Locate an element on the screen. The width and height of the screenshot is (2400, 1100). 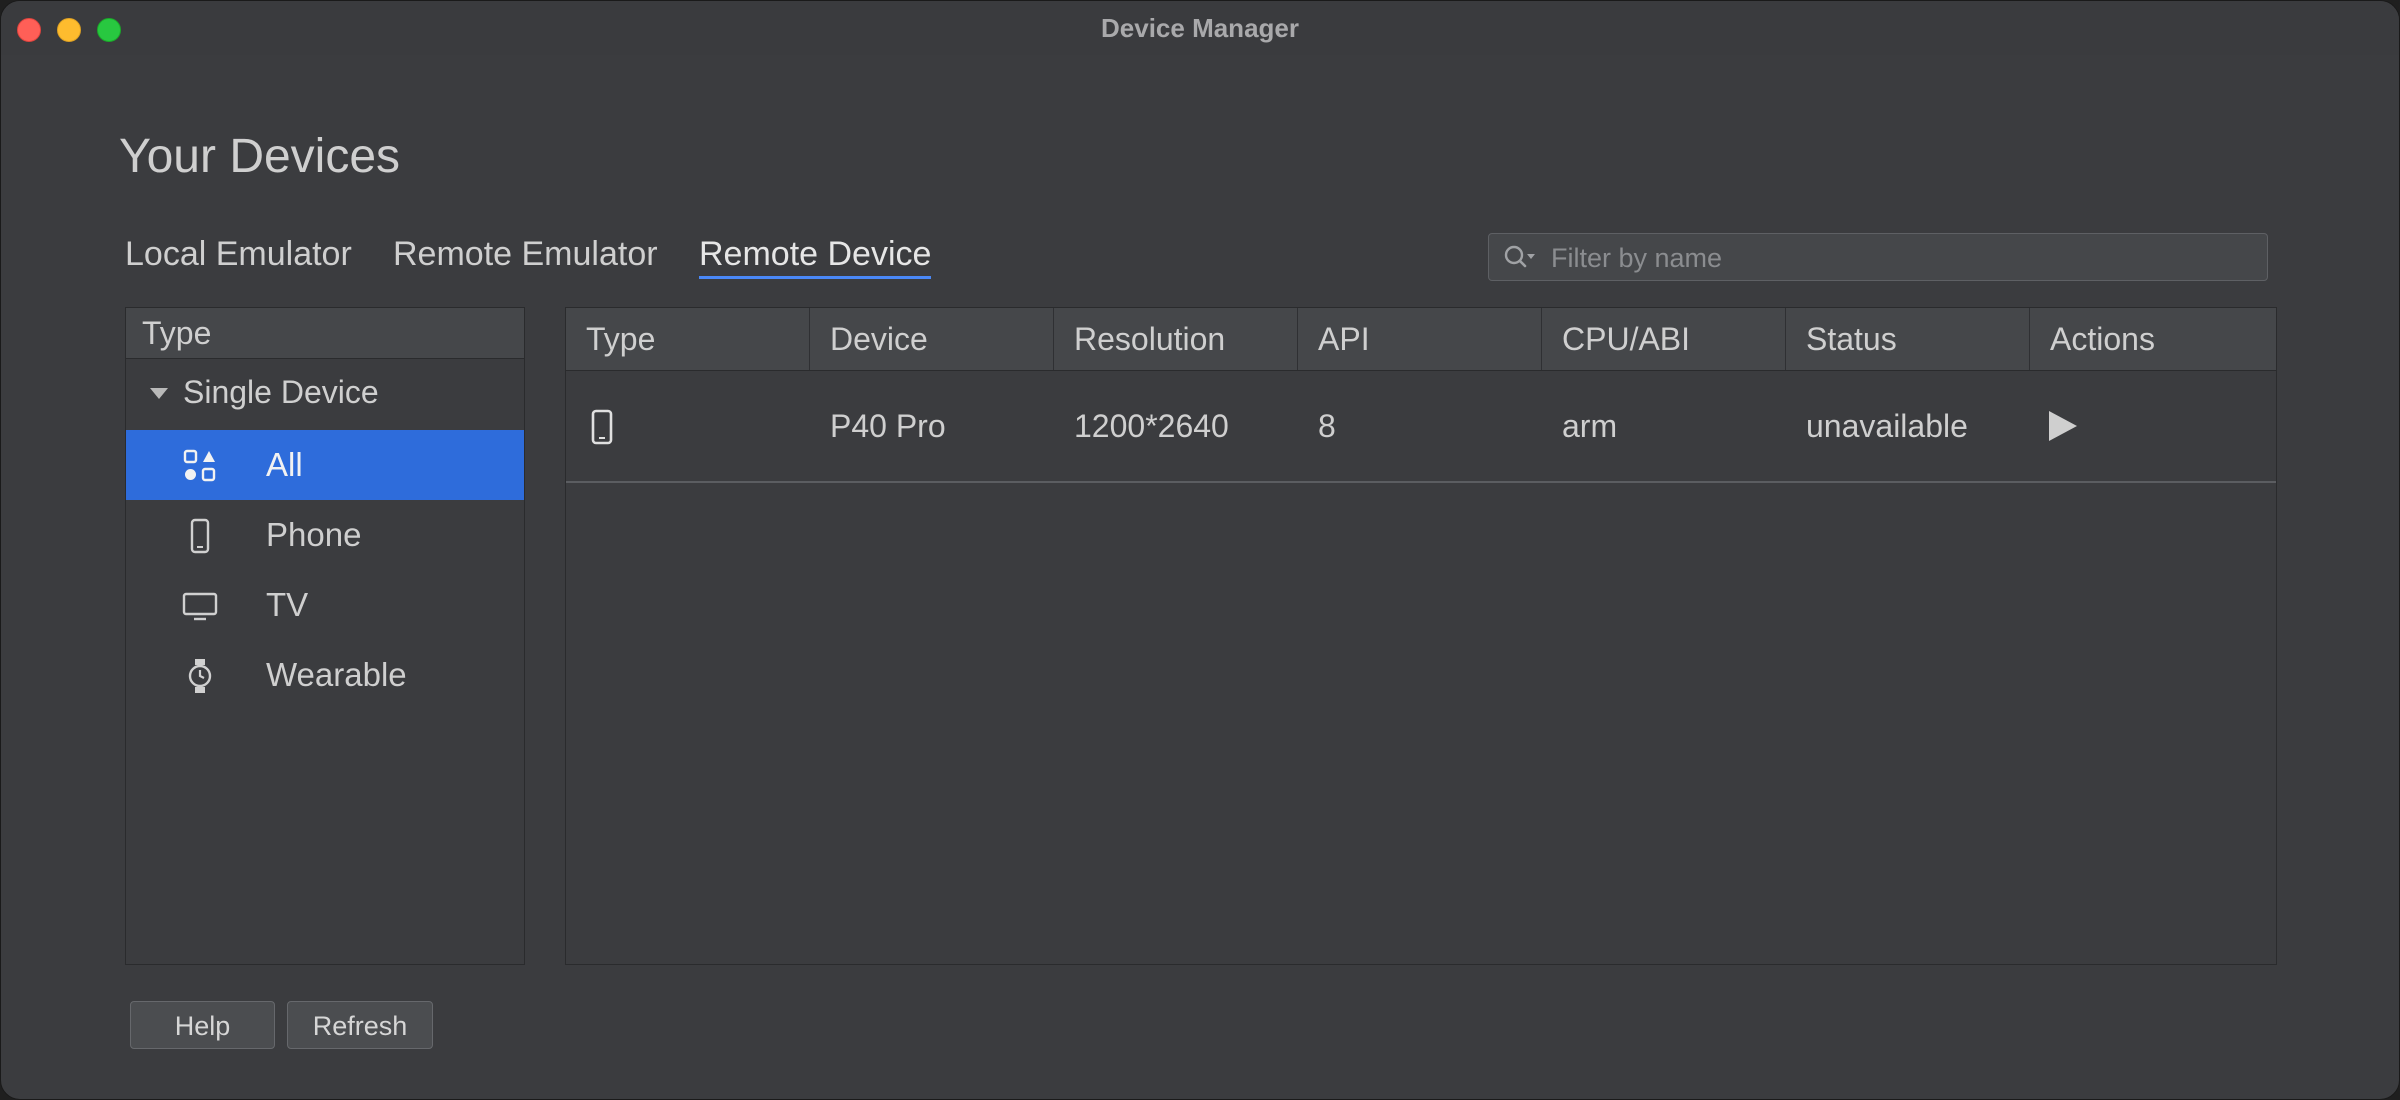
filter-search-box is located at coordinates (1878, 257).